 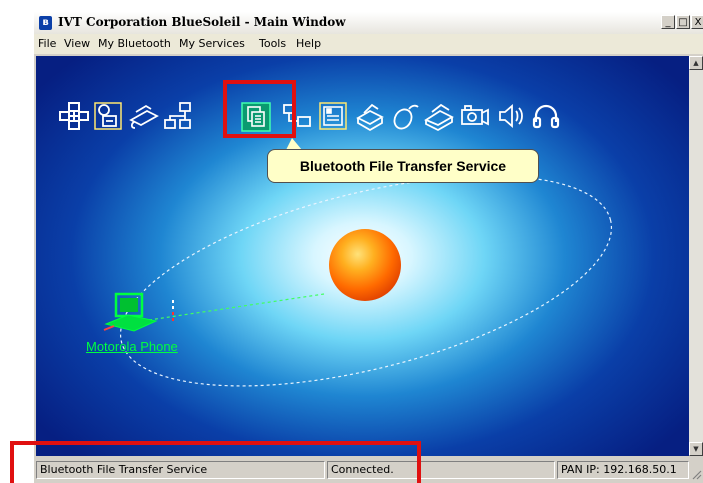 What do you see at coordinates (308, 43) in the screenshot?
I see `menu-help: Help` at bounding box center [308, 43].